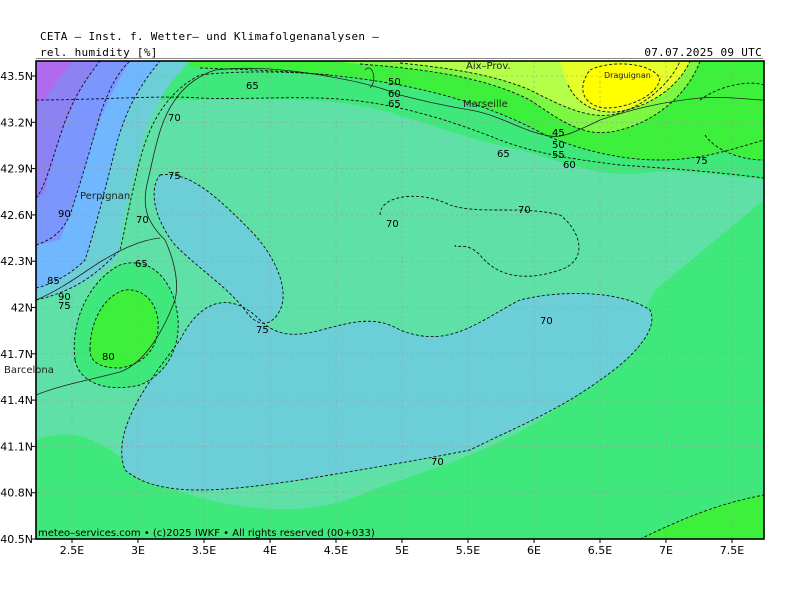 This screenshot has height=600, width=800. Describe the element at coordinates (22, 308) in the screenshot. I see `y-tick-label: 42N` at that location.